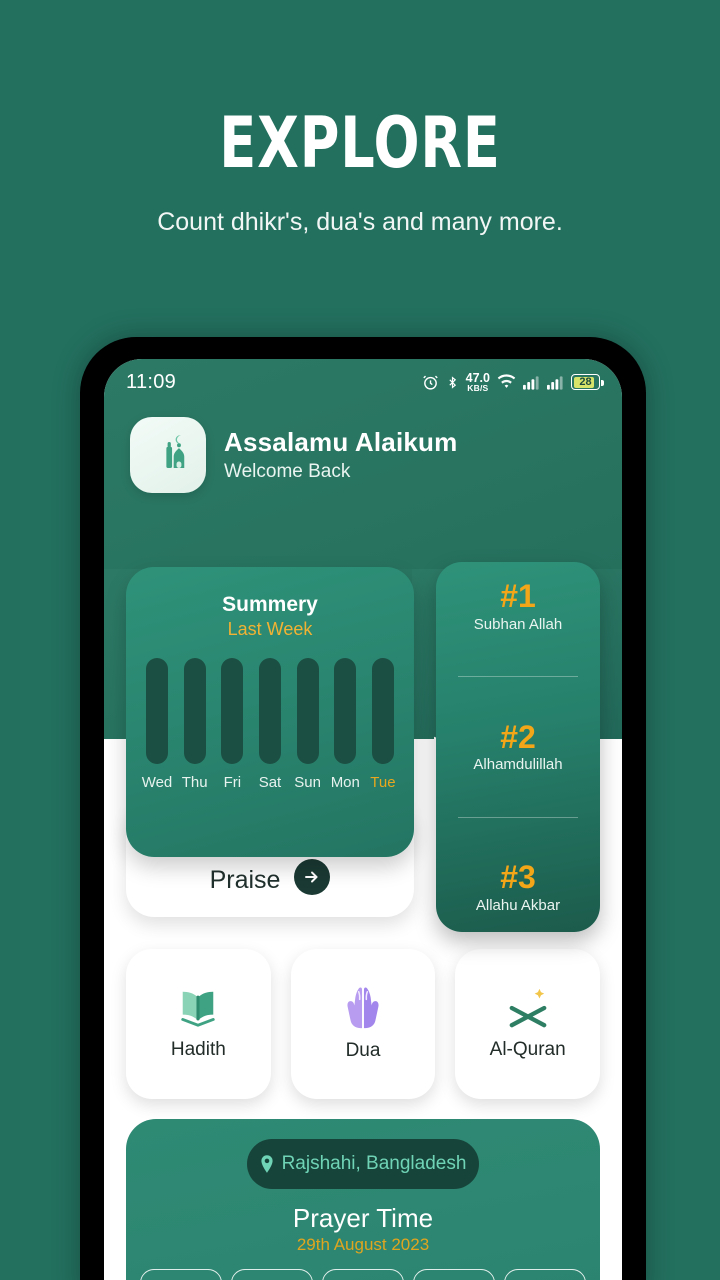 The width and height of the screenshot is (720, 1280). Describe the element at coordinates (266, 1164) in the screenshot. I see `map-pin-icon` at that location.